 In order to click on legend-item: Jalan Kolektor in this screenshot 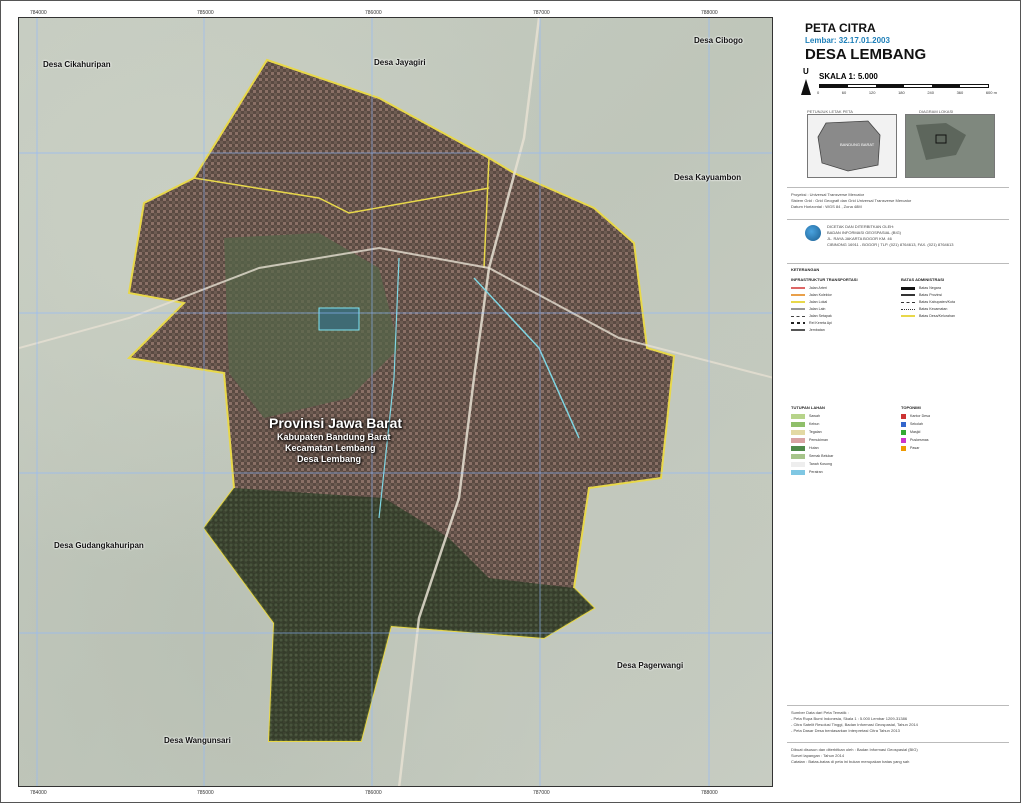, I will do `click(811, 295)`.